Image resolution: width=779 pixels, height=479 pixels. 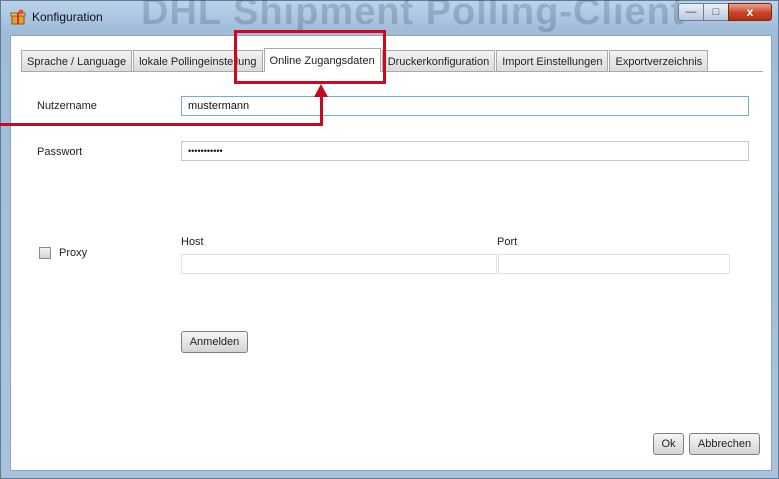 What do you see at coordinates (659, 61) in the screenshot?
I see `tab-exportverzeichnis: Exportverzeichnis` at bounding box center [659, 61].